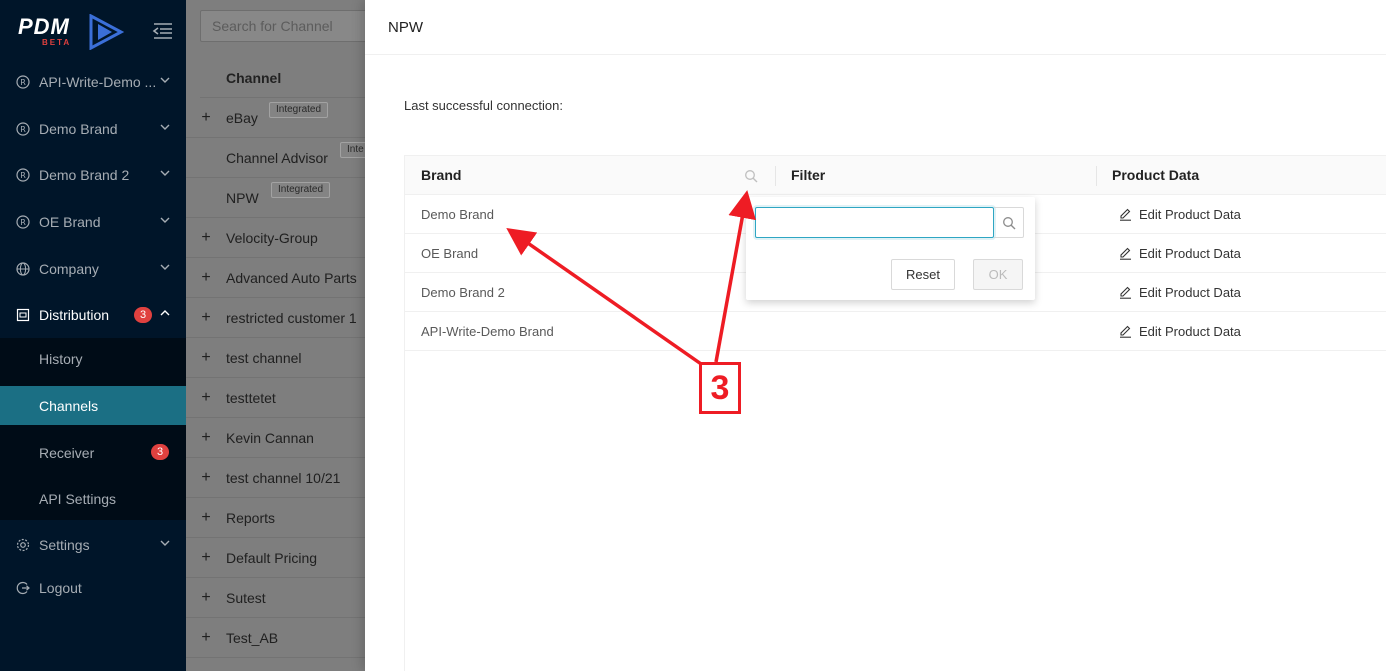  I want to click on brand-cell: Demo Brand 2, so click(463, 292).